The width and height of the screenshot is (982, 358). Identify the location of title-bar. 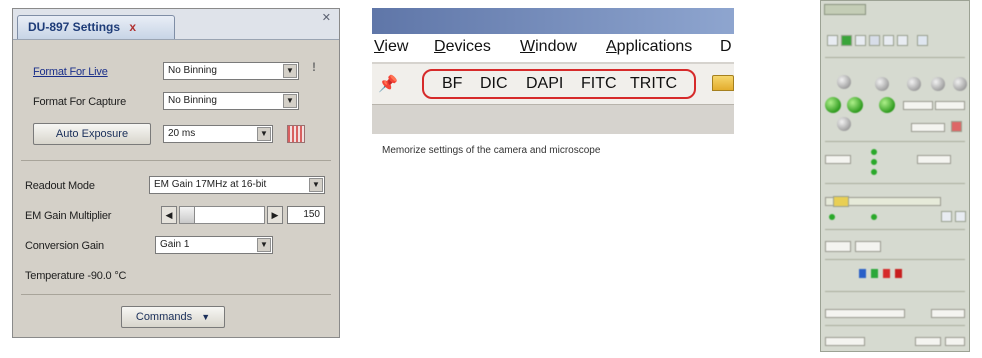
(553, 21).